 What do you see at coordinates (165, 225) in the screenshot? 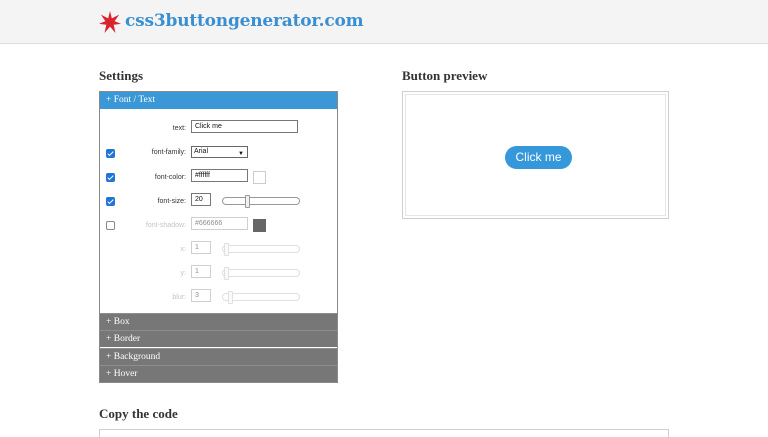
I see `font-shadow-label: font-shadow:` at bounding box center [165, 225].